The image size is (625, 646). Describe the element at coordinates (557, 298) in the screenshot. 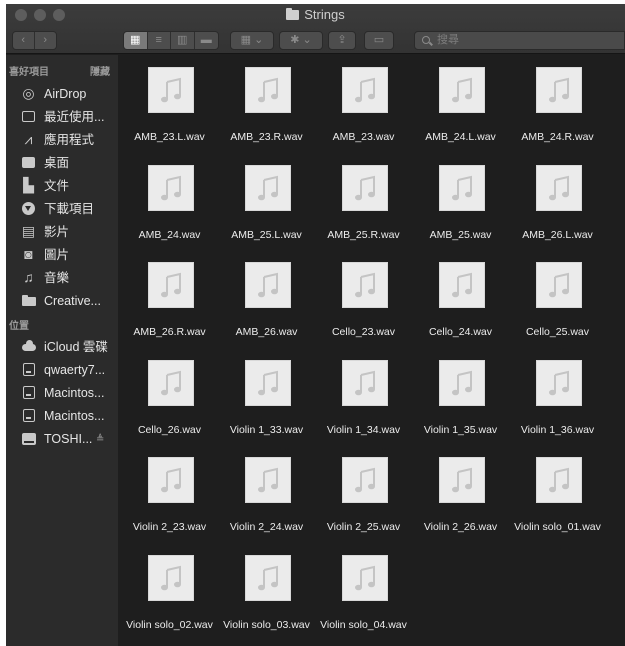

I see `file-item: Cello_25.wav` at that location.